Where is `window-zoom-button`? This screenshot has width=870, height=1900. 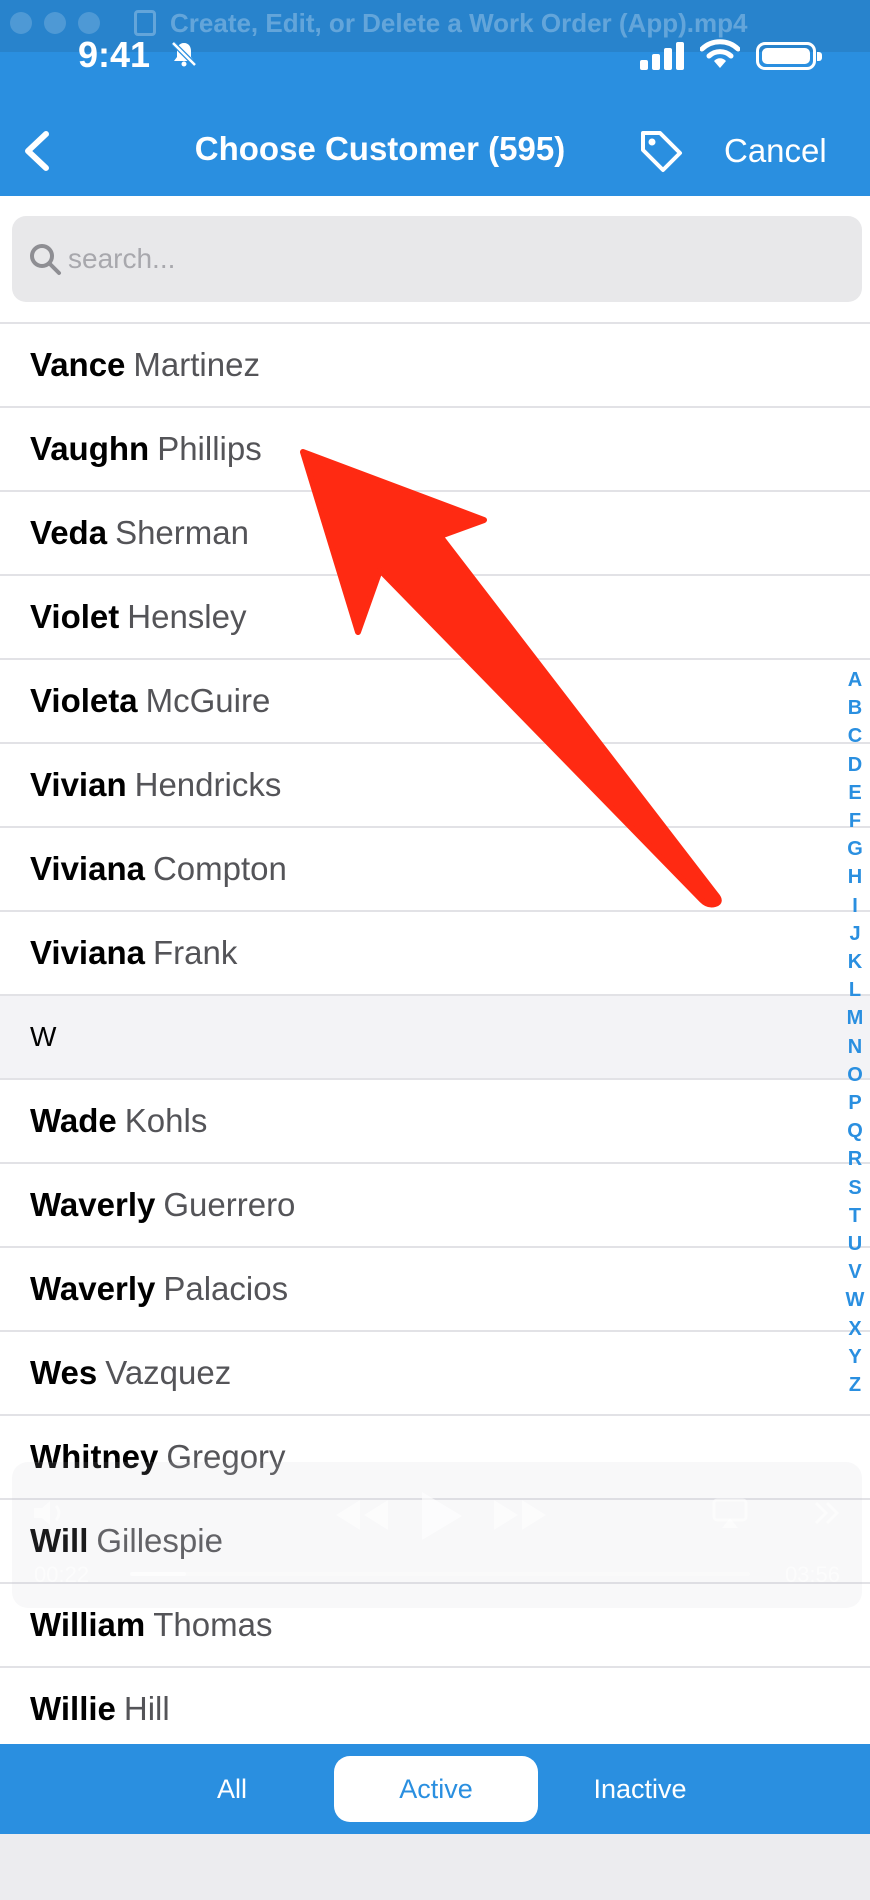 window-zoom-button is located at coordinates (89, 23).